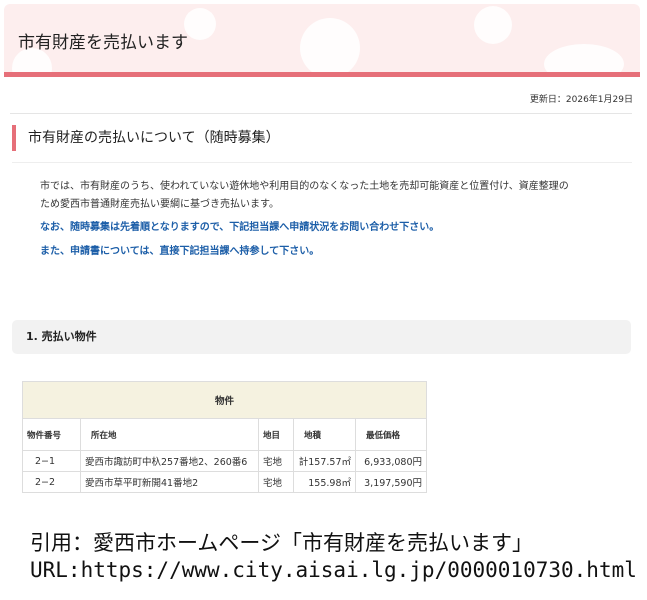 This screenshot has width=647, height=600. What do you see at coordinates (324, 461) in the screenshot?
I see `cell: 計157.57㎡` at bounding box center [324, 461].